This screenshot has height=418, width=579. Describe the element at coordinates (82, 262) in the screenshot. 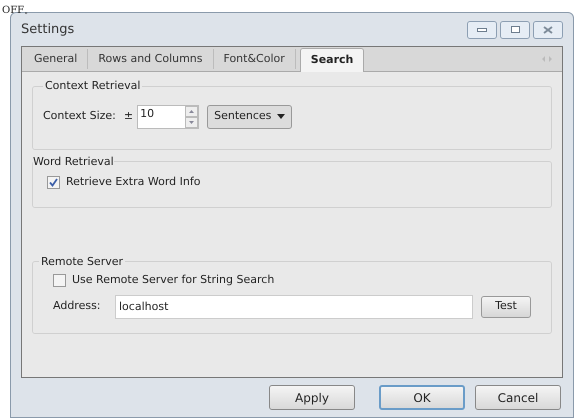

I see `group-title: Remote Server` at that location.